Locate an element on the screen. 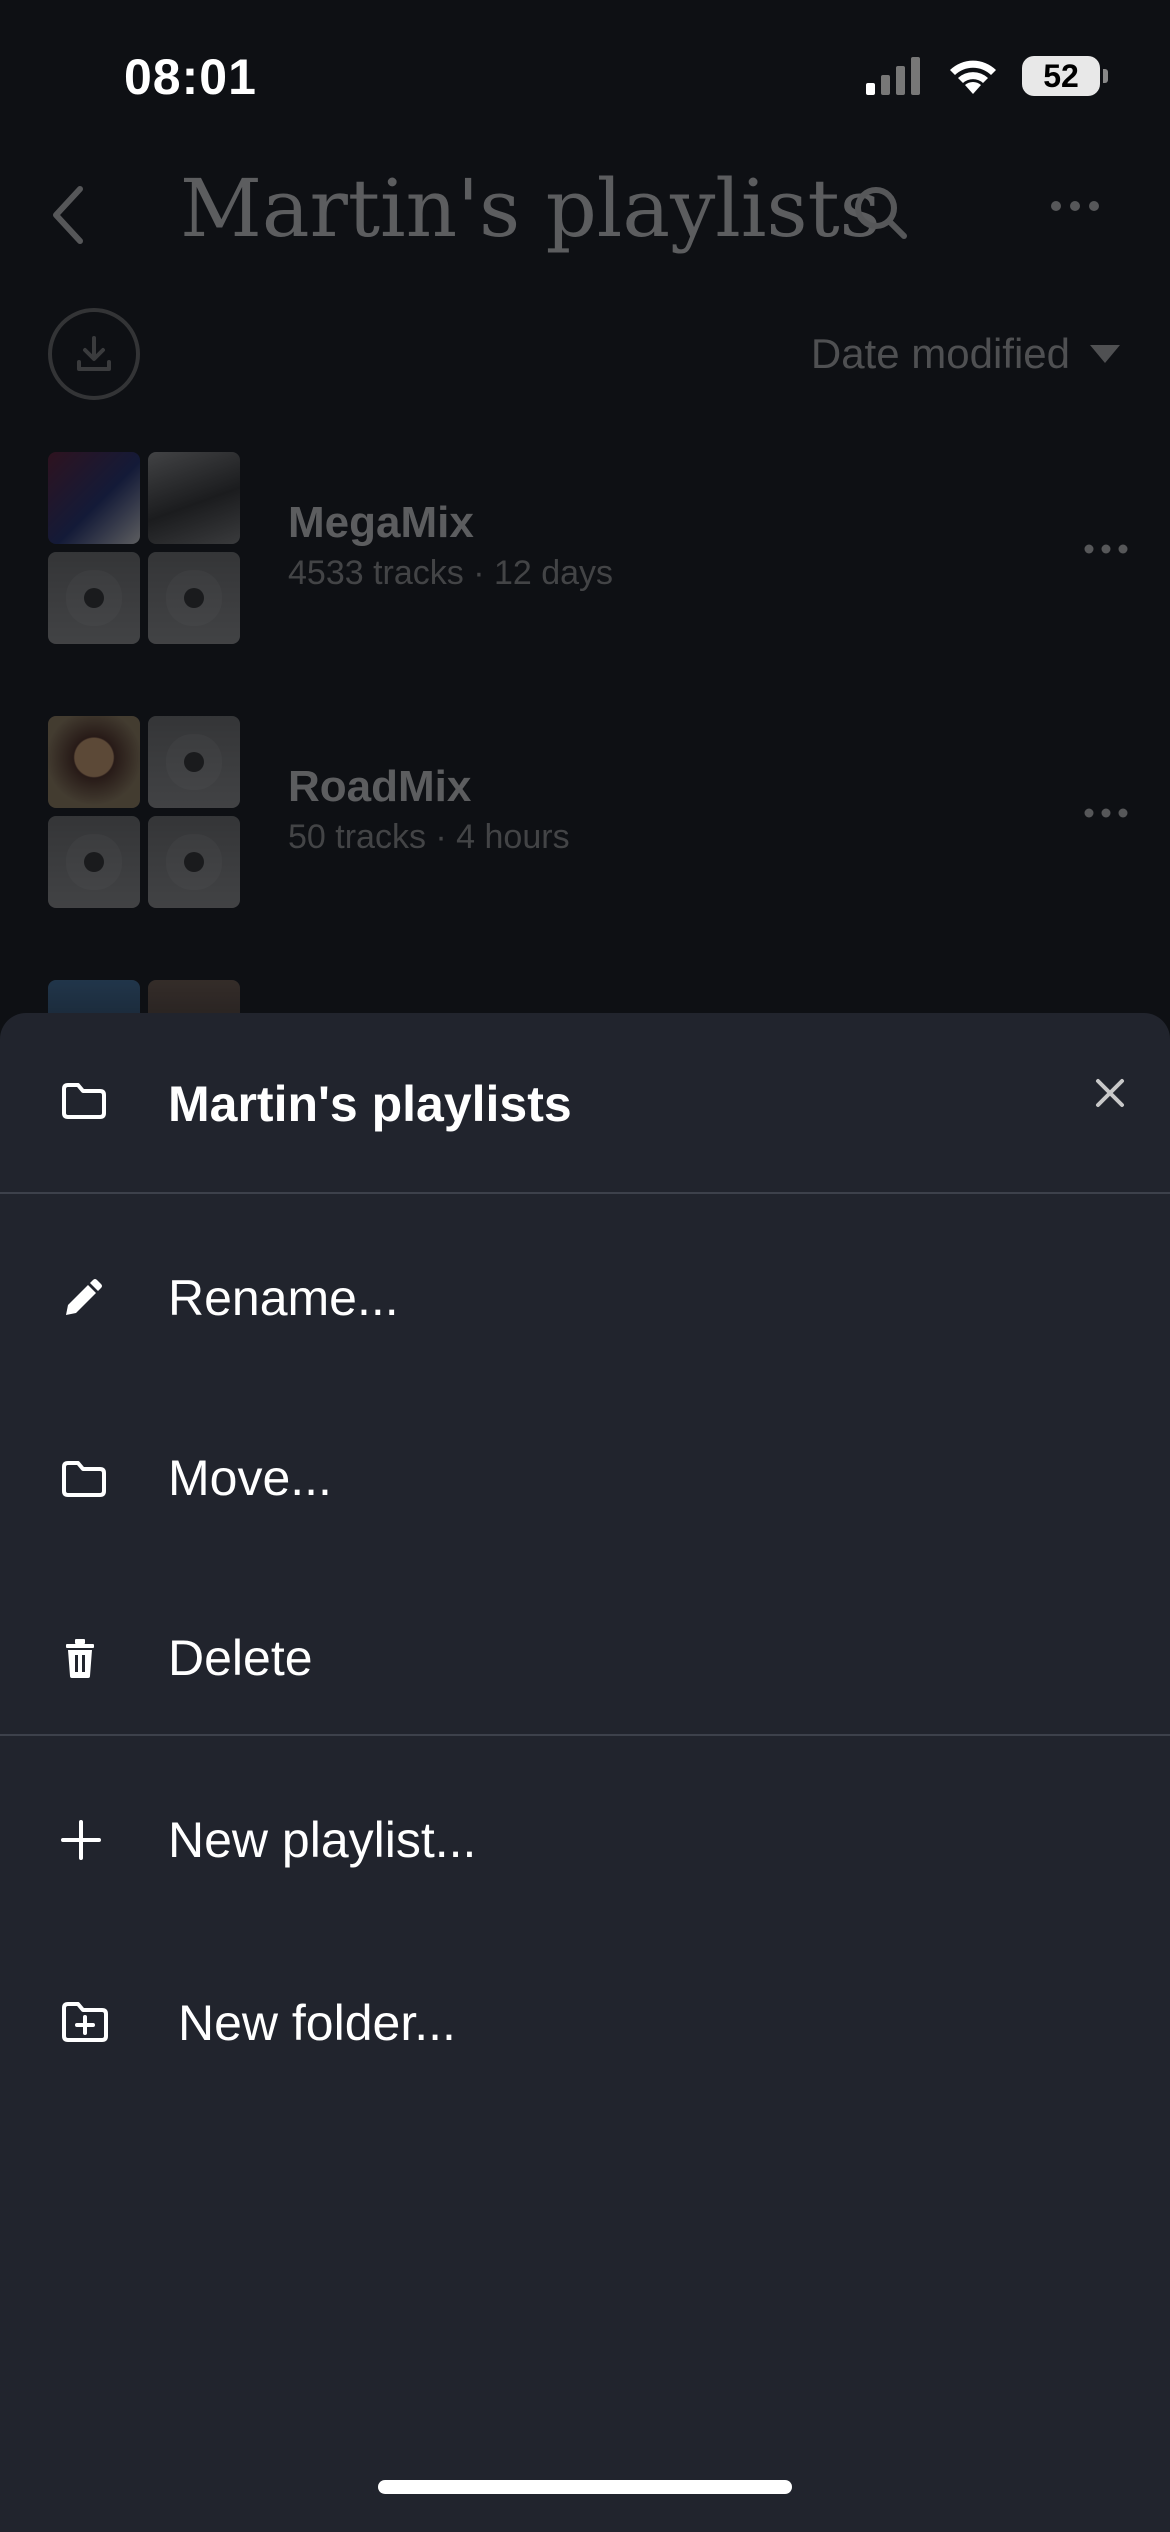 Image resolution: width=1170 pixels, height=2532 pixels. download-icon is located at coordinates (94, 353).